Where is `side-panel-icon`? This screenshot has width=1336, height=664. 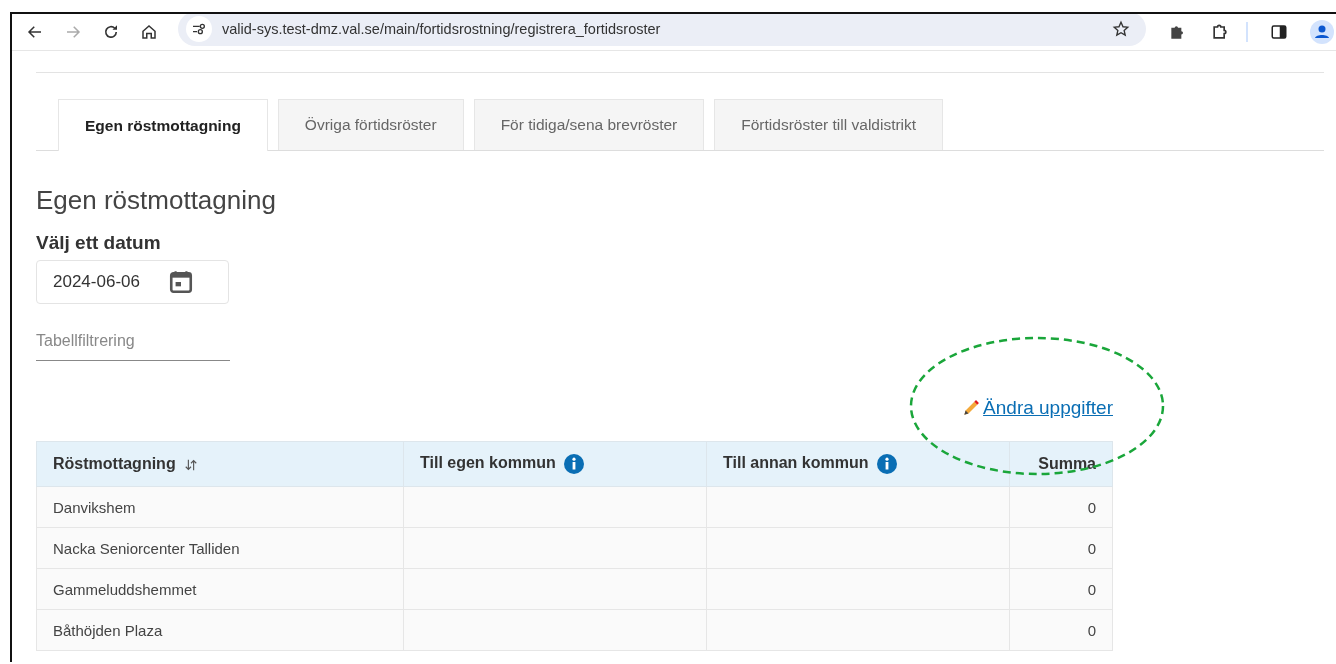 side-panel-icon is located at coordinates (1279, 32).